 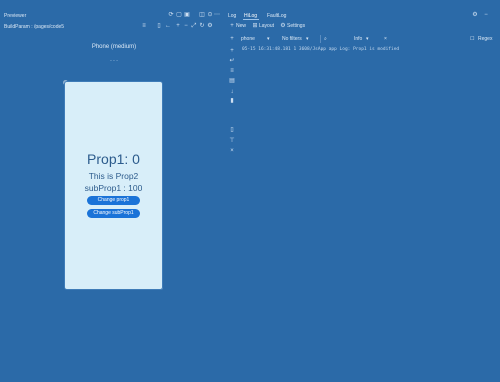 I want to click on arrow-left-icon: ←, so click(x=168, y=26).